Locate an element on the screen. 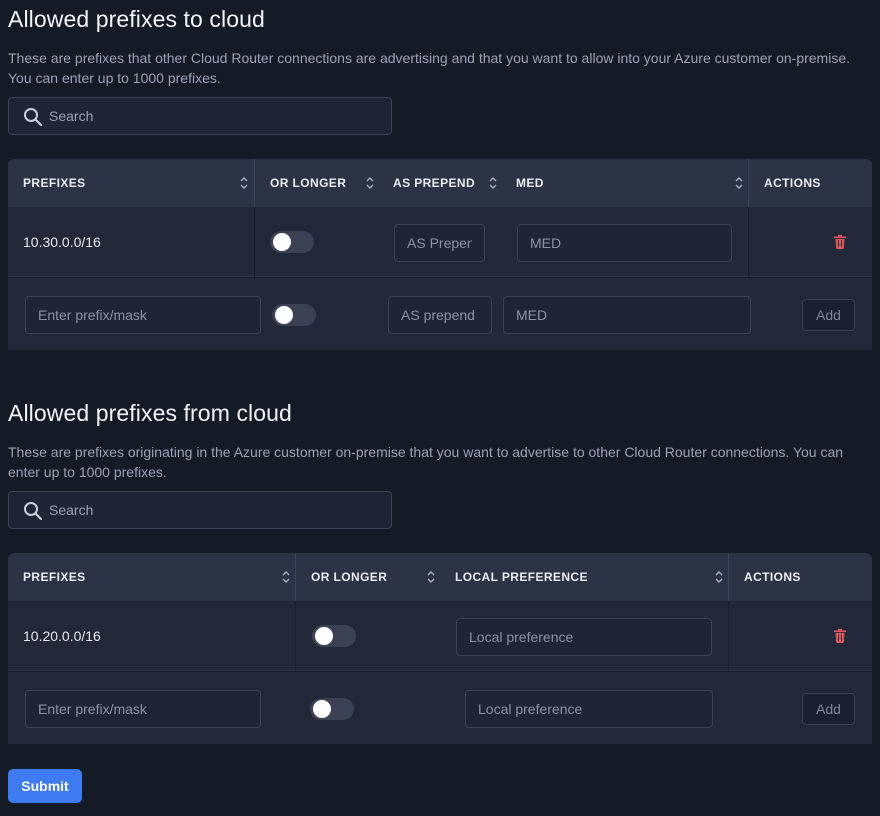  new-med-input is located at coordinates (627, 315).